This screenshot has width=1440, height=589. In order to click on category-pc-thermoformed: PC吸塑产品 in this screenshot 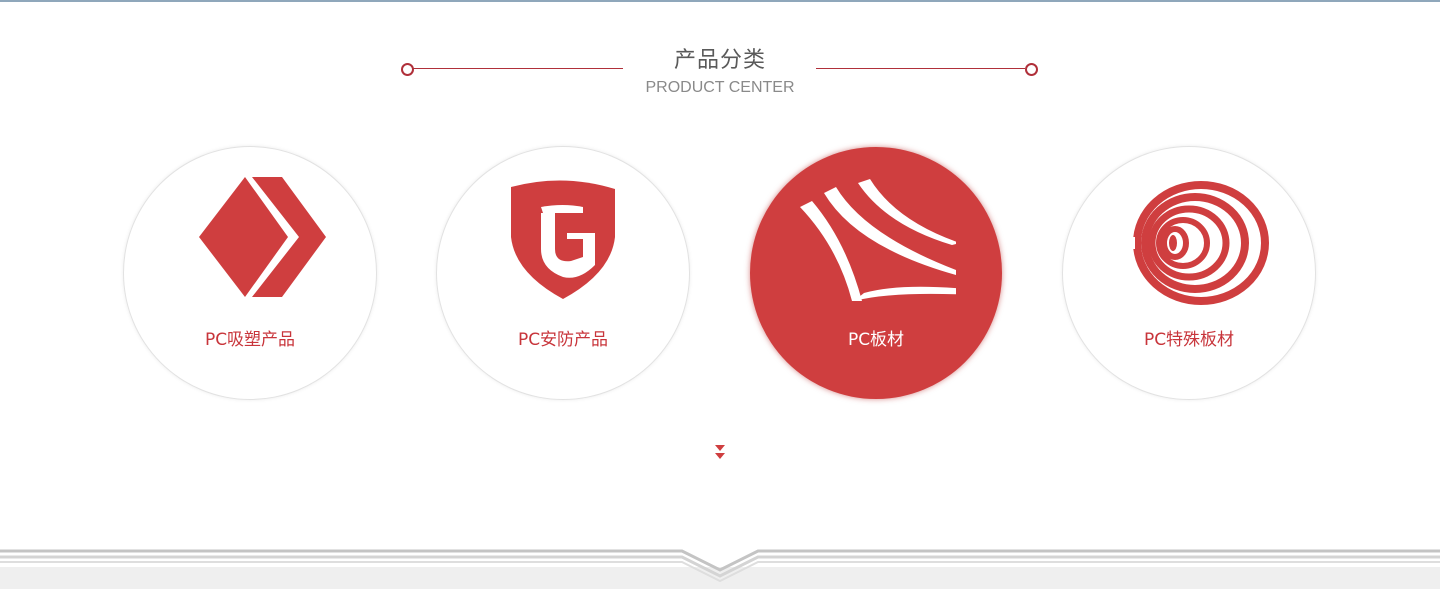, I will do `click(250, 273)`.